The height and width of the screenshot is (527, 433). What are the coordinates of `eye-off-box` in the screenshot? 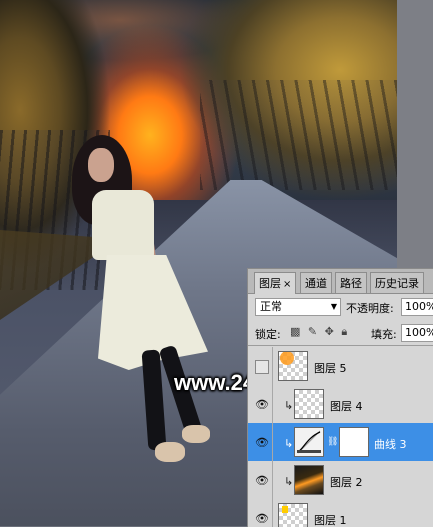 It's located at (262, 367).